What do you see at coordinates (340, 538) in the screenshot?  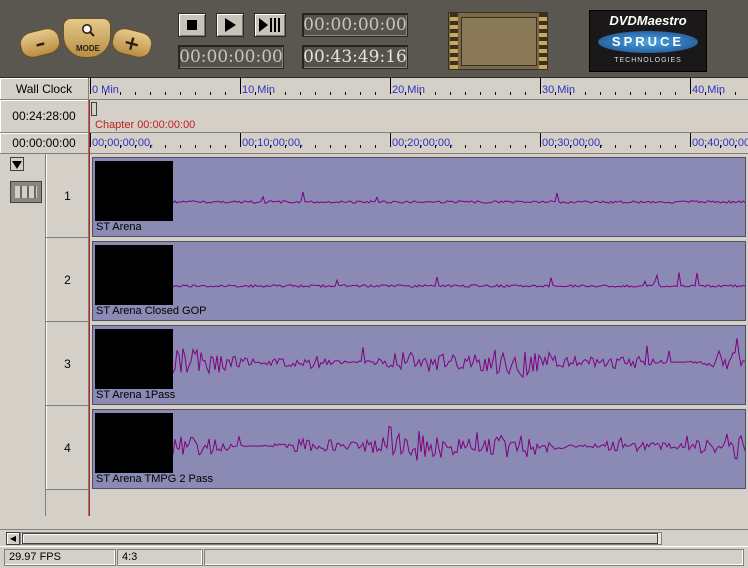 I see `scroll-thumb` at bounding box center [340, 538].